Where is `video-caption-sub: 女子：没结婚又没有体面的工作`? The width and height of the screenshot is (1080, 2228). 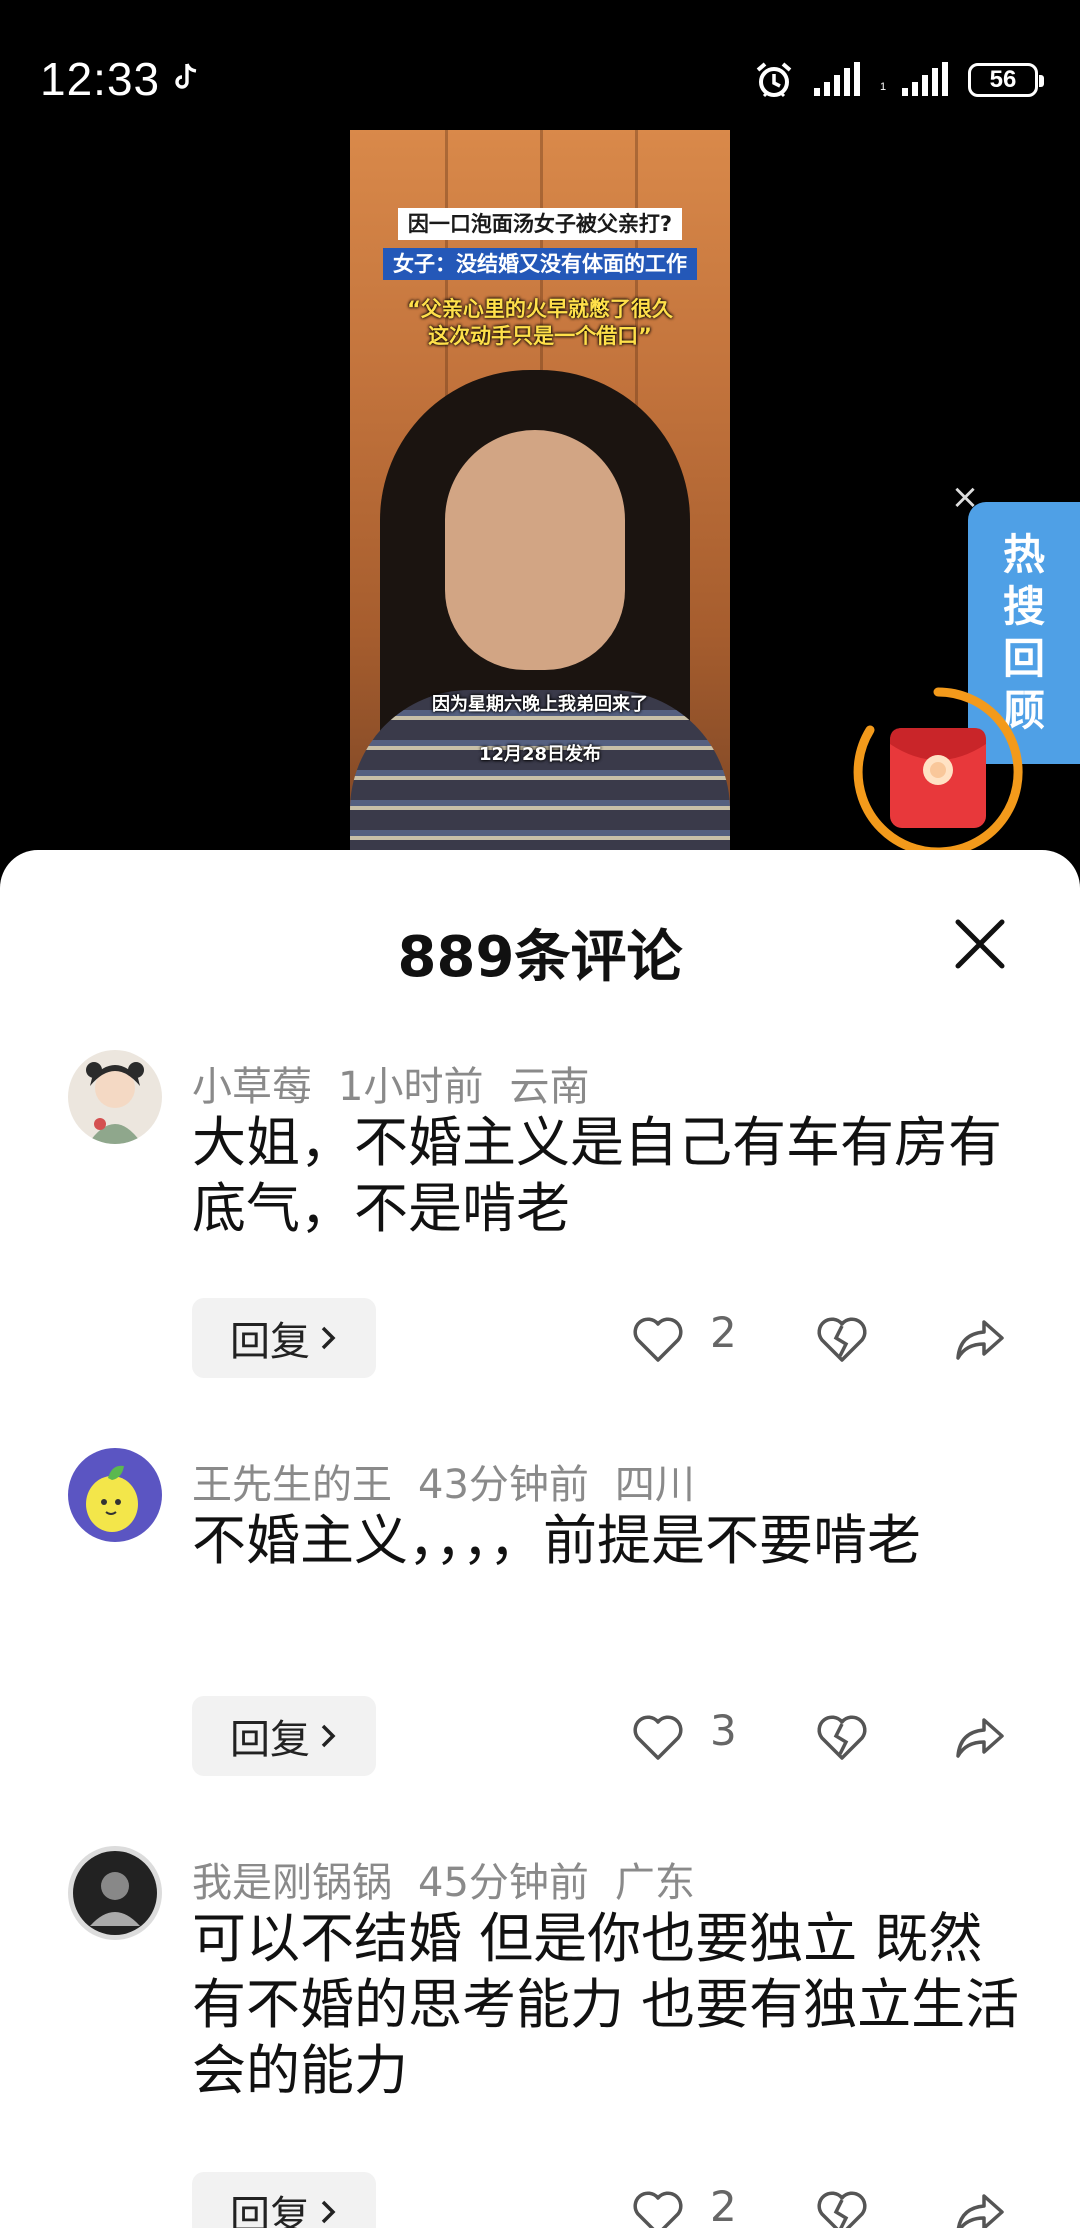 video-caption-sub: 女子：没结婚又没有体面的工作 is located at coordinates (540, 264).